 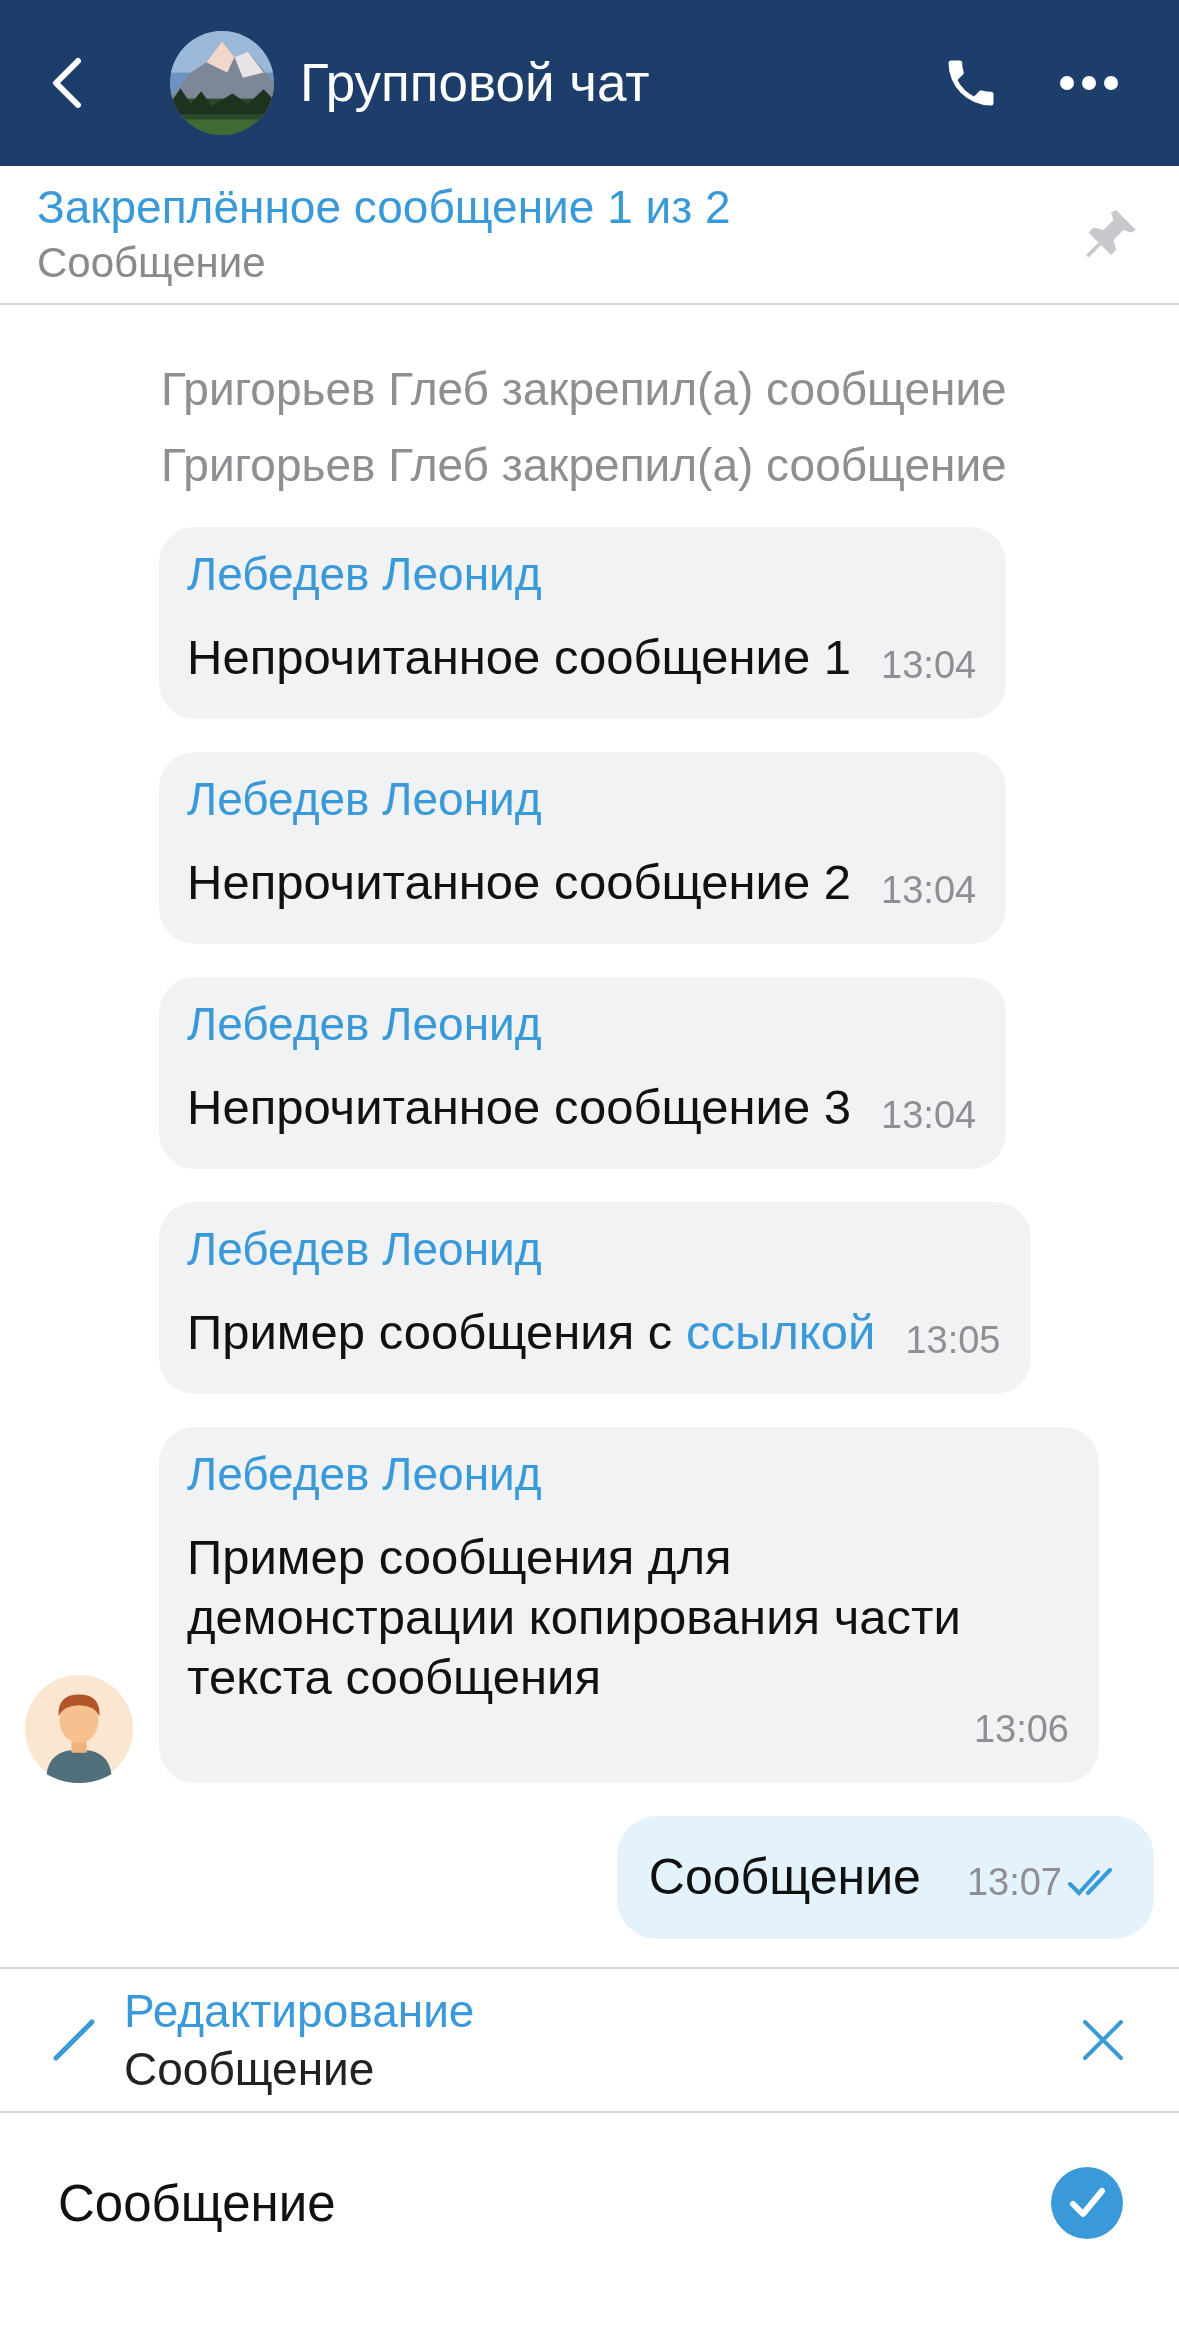 What do you see at coordinates (250, 2069) in the screenshot?
I see `edit-text: Сообщение` at bounding box center [250, 2069].